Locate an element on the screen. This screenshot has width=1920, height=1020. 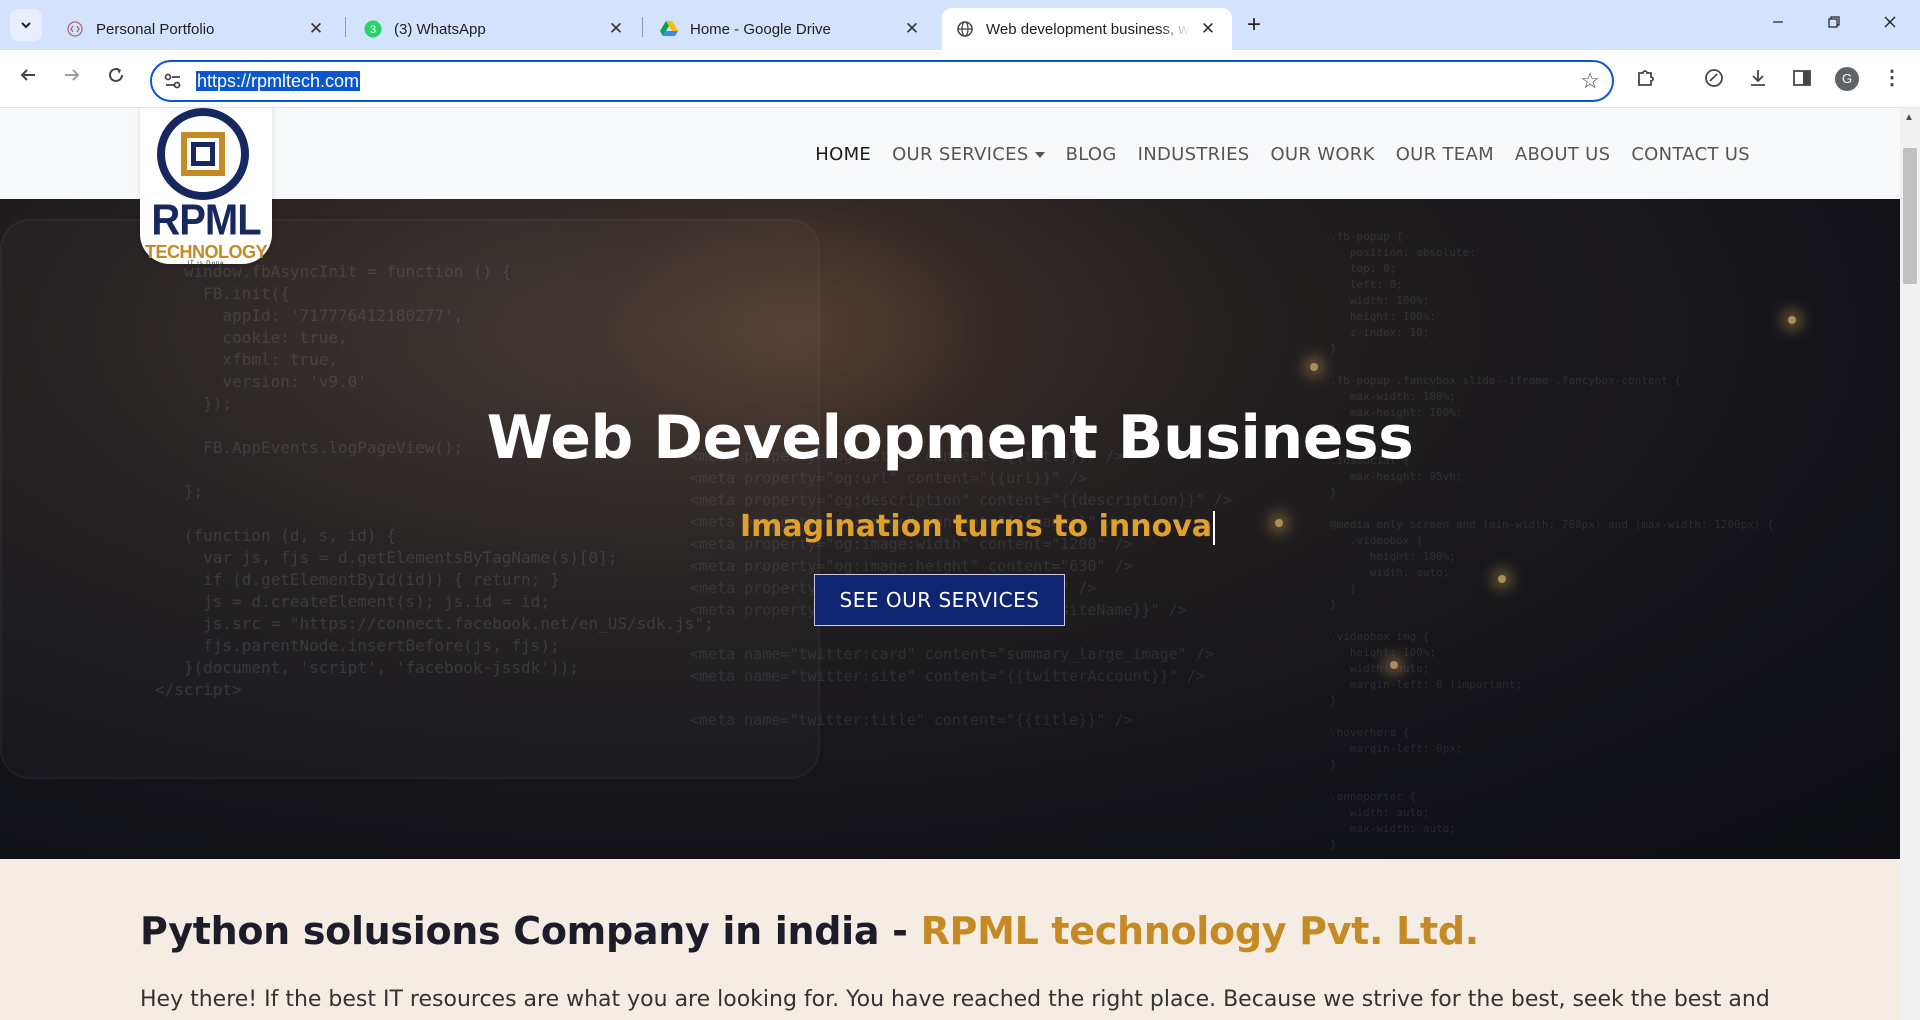
tab-search-button is located at coordinates (26, 25).